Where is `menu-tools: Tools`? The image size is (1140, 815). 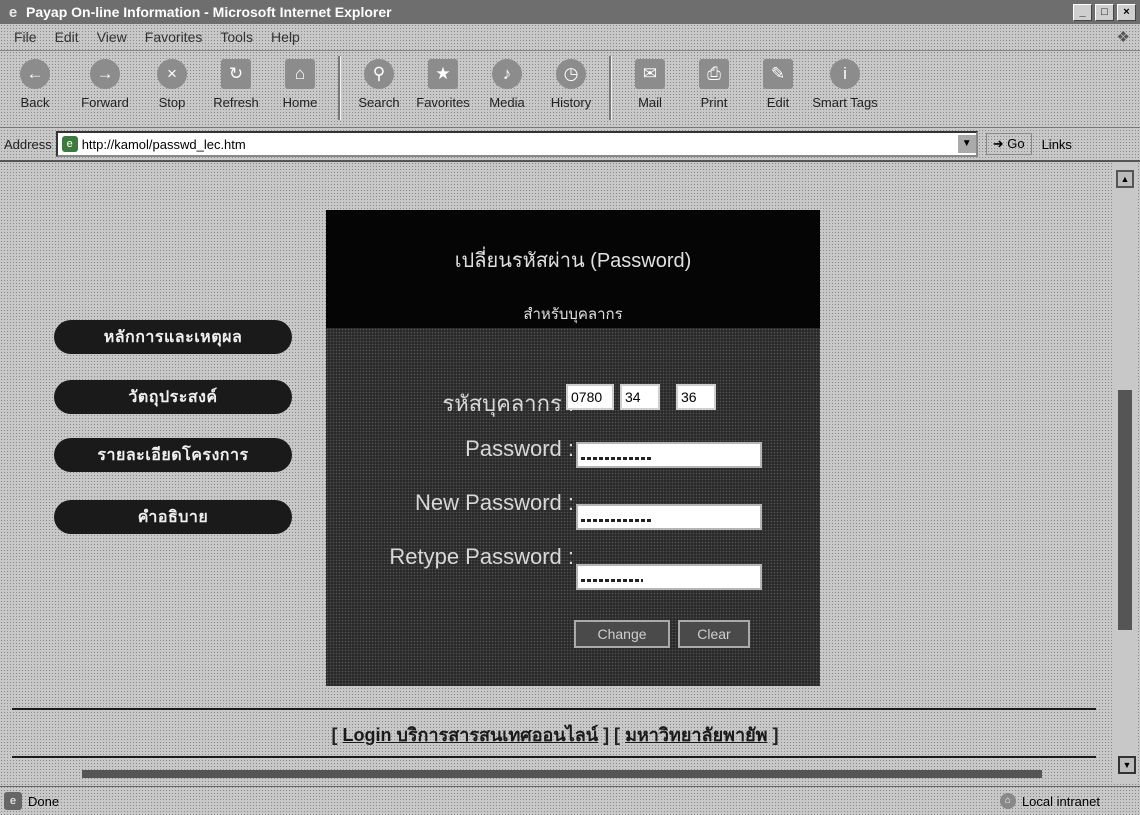 menu-tools: Tools is located at coordinates (236, 37).